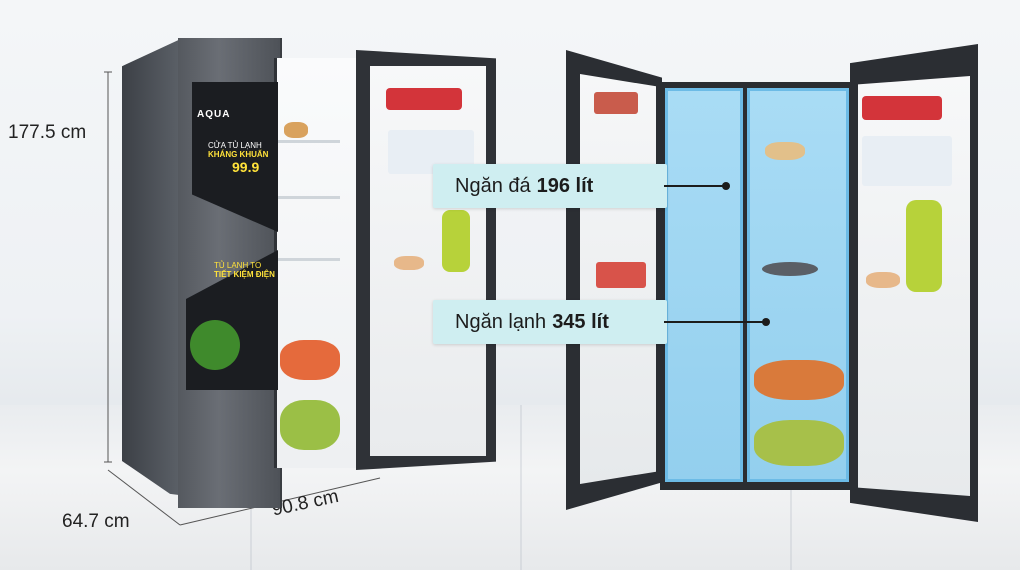 The width and height of the screenshot is (1020, 570). What do you see at coordinates (704, 285) in the screenshot?
I see `freezer-compartment` at bounding box center [704, 285].